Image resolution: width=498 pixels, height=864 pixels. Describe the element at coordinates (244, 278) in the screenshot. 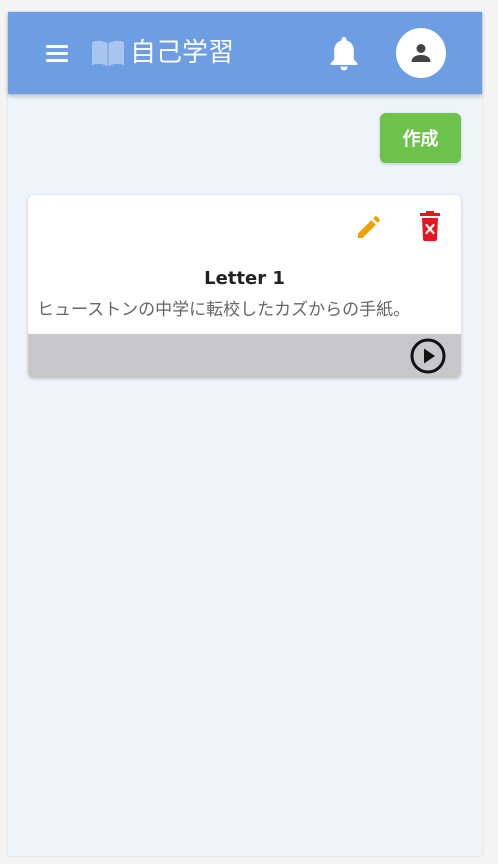

I see `card-title: Letter 1` at that location.